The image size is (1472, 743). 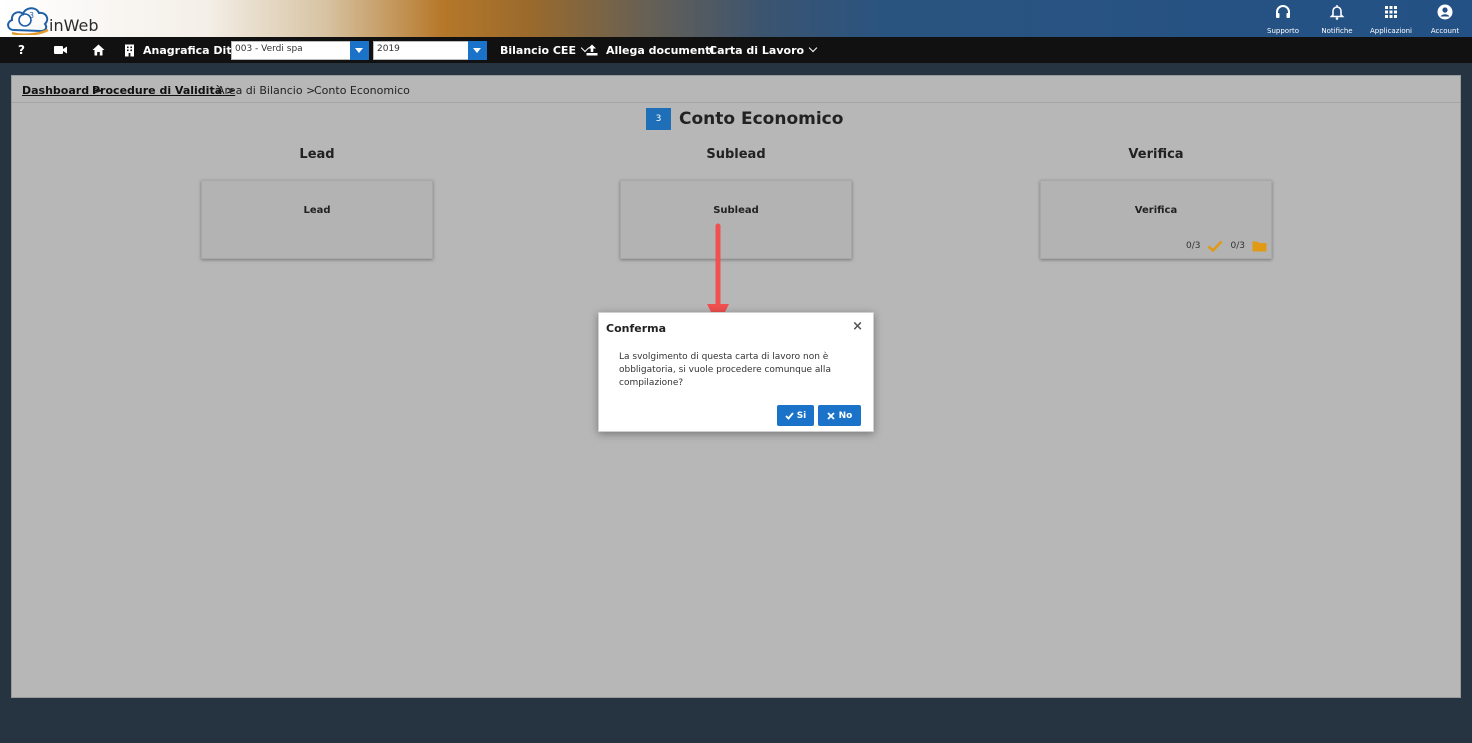 What do you see at coordinates (1445, 12) in the screenshot?
I see `account-icon` at bounding box center [1445, 12].